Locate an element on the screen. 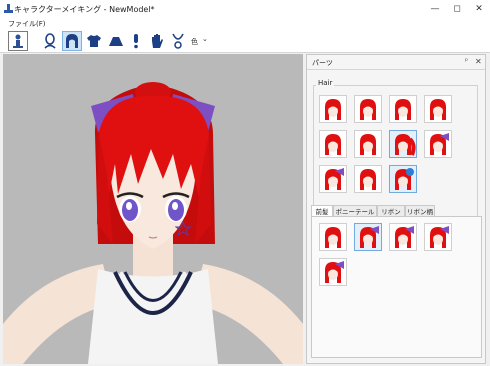 The image size is (490, 366). tool-hair is located at coordinates (72, 41).